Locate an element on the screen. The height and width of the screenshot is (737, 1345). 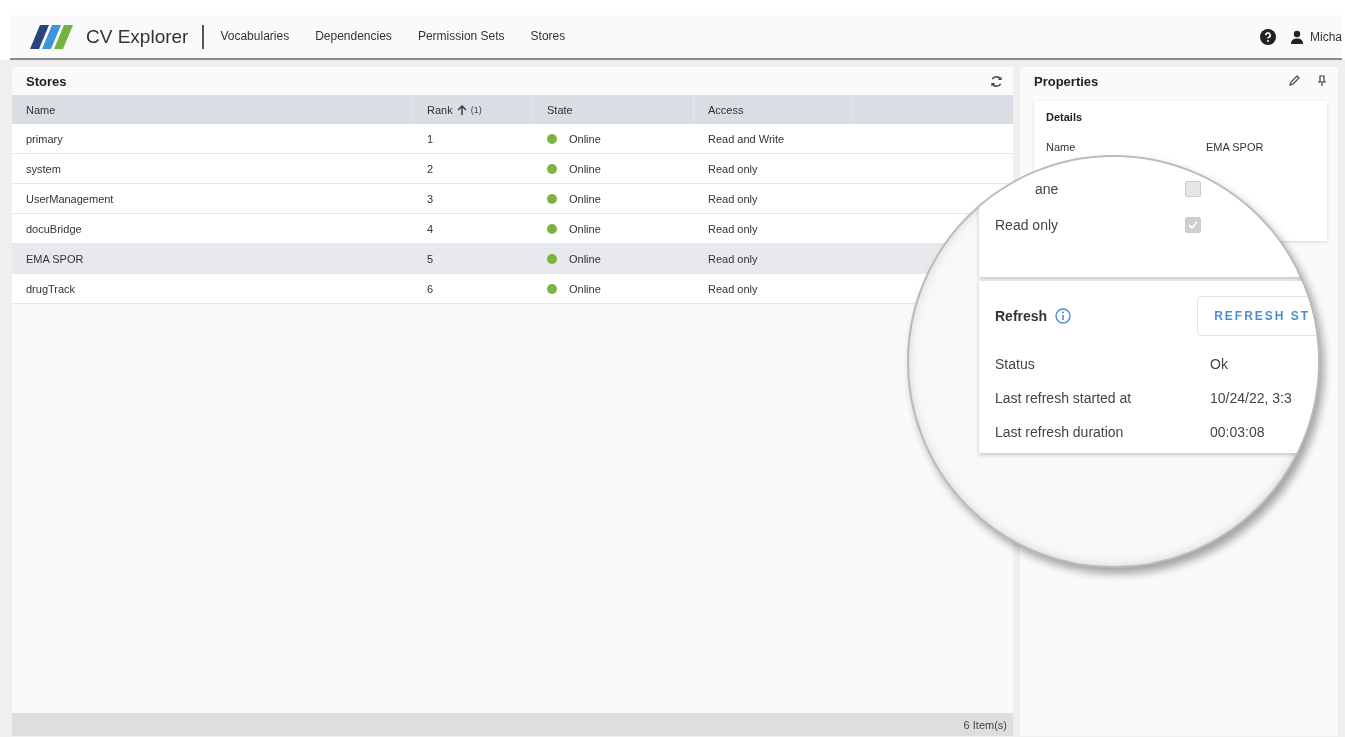
table-cell-text: 1 is located at coordinates (430, 139).